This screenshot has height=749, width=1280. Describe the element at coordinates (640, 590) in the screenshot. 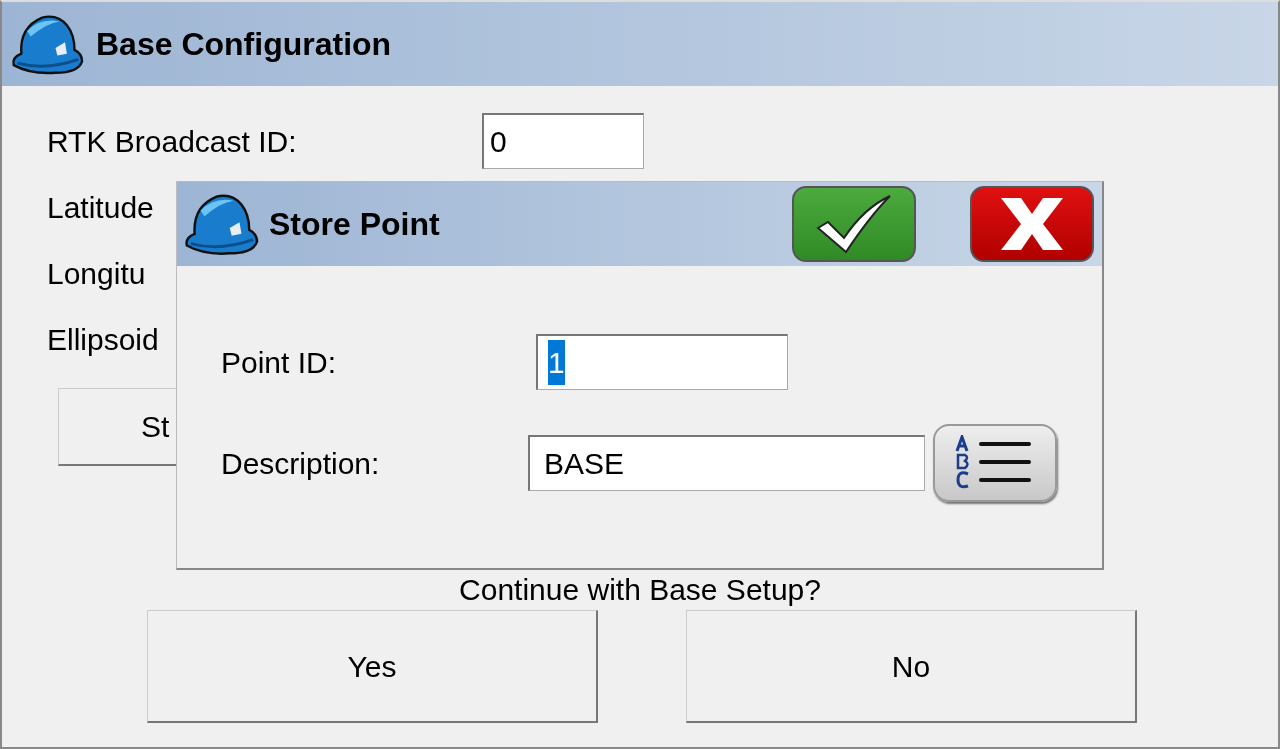

I see `prompt-text: Continue with Base Setup?` at that location.